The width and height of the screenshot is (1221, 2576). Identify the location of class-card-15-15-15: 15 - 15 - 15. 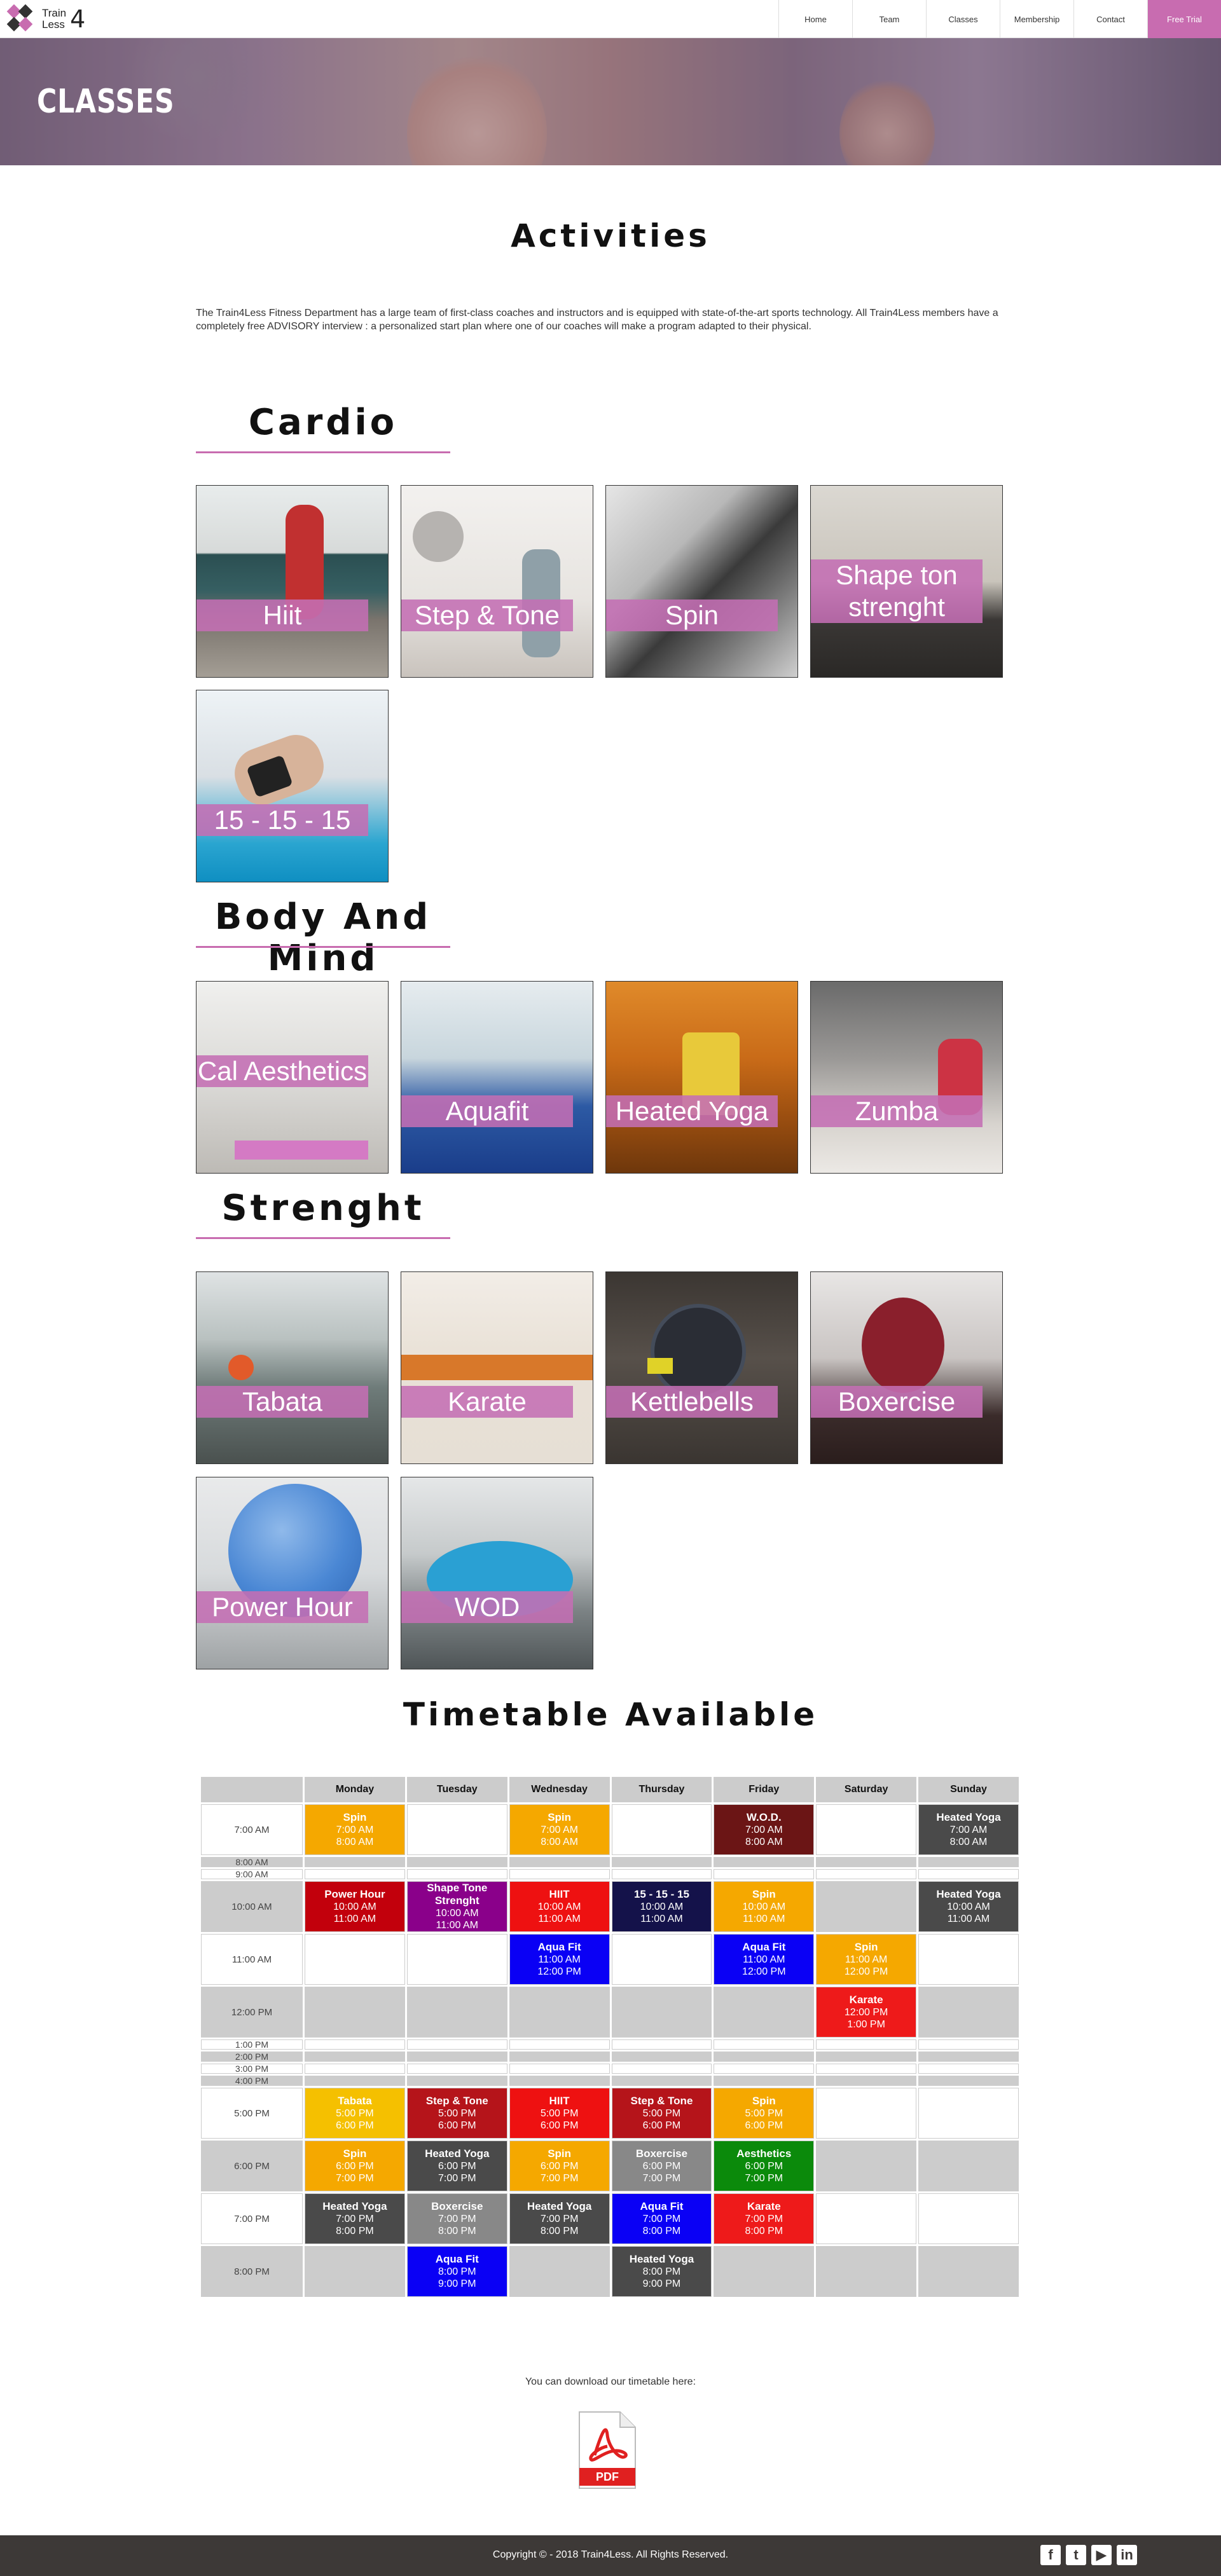
(292, 786).